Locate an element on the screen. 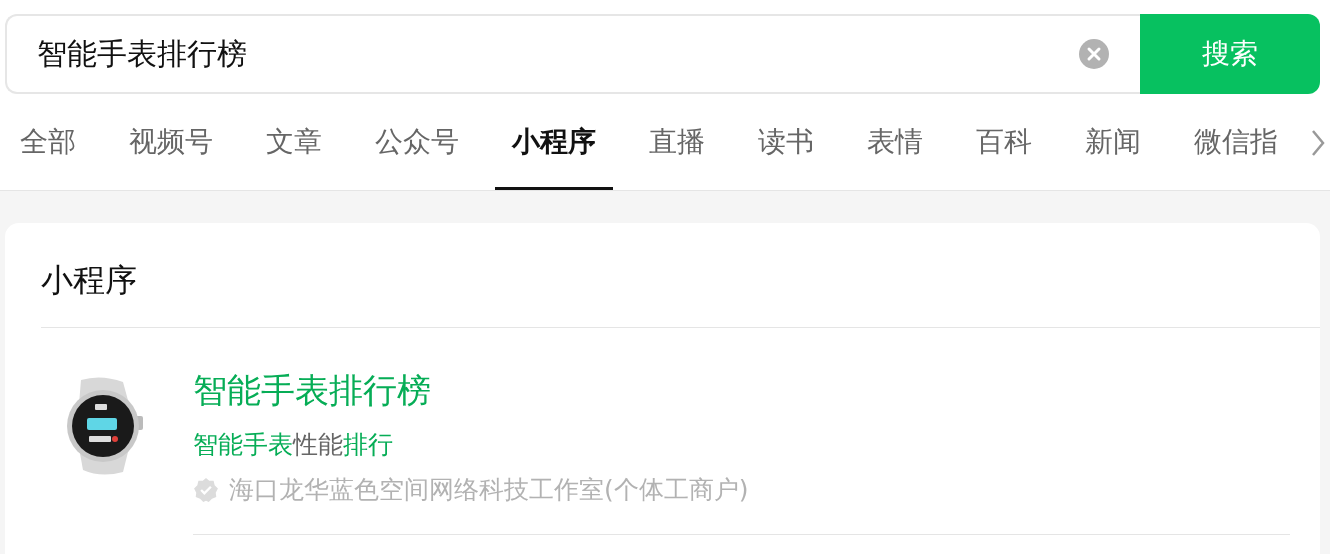 The width and height of the screenshot is (1330, 554). section-title: 小程序 is located at coordinates (89, 280).